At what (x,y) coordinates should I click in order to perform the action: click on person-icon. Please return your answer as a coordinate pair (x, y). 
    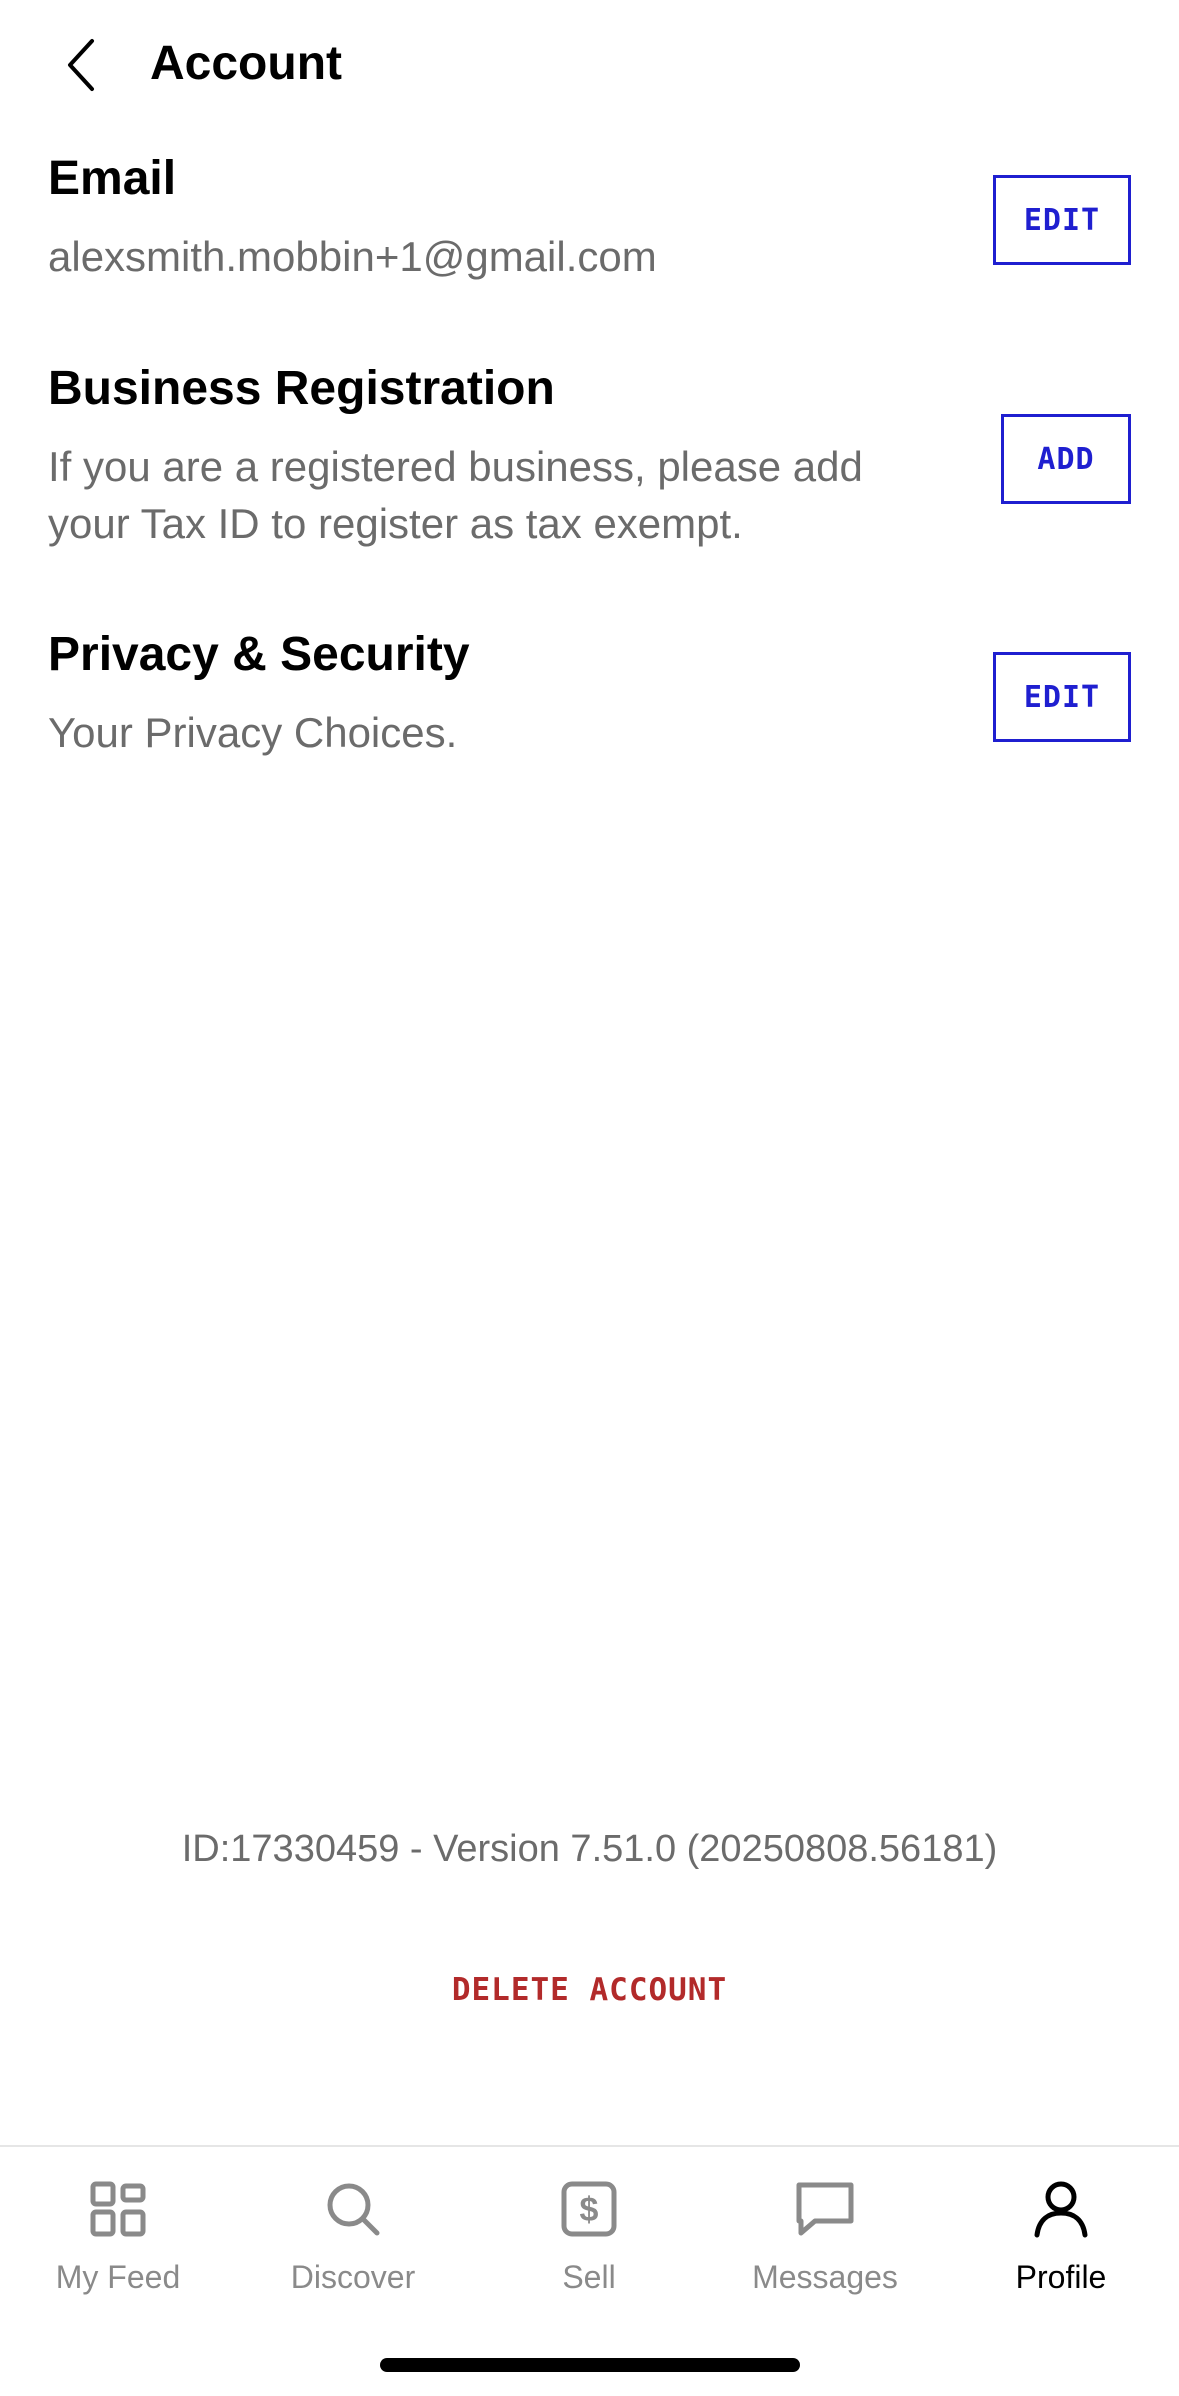
    Looking at the image, I should click on (1061, 2209).